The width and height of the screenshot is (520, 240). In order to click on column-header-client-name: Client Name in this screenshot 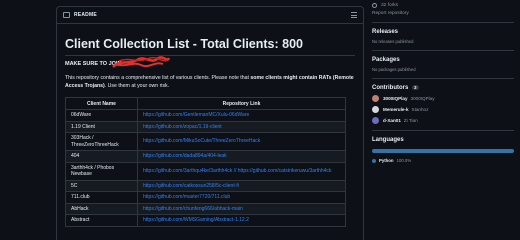, I will do `click(101, 103)`.